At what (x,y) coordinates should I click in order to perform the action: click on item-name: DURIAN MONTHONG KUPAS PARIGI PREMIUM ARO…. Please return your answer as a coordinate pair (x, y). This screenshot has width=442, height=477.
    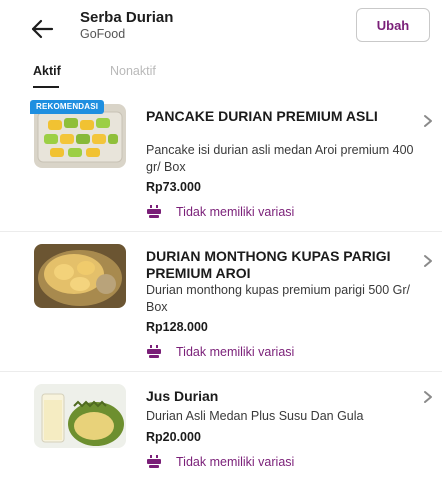
    Looking at the image, I should click on (268, 264).